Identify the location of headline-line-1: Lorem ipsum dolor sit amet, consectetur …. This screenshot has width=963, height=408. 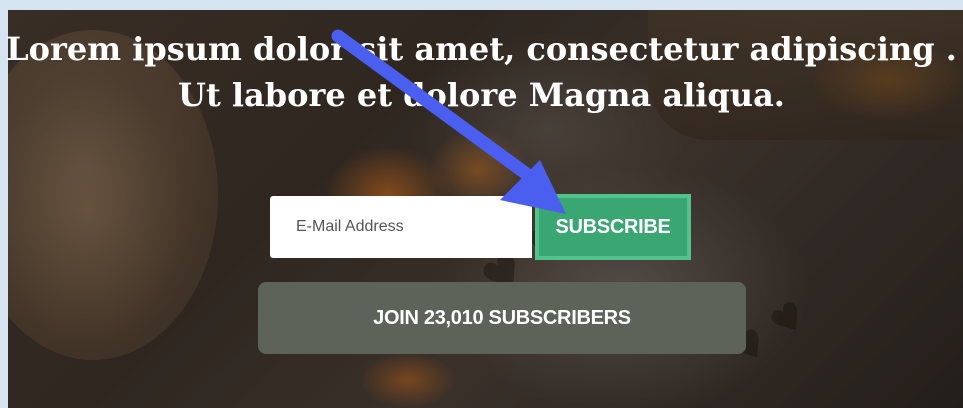
(481, 49).